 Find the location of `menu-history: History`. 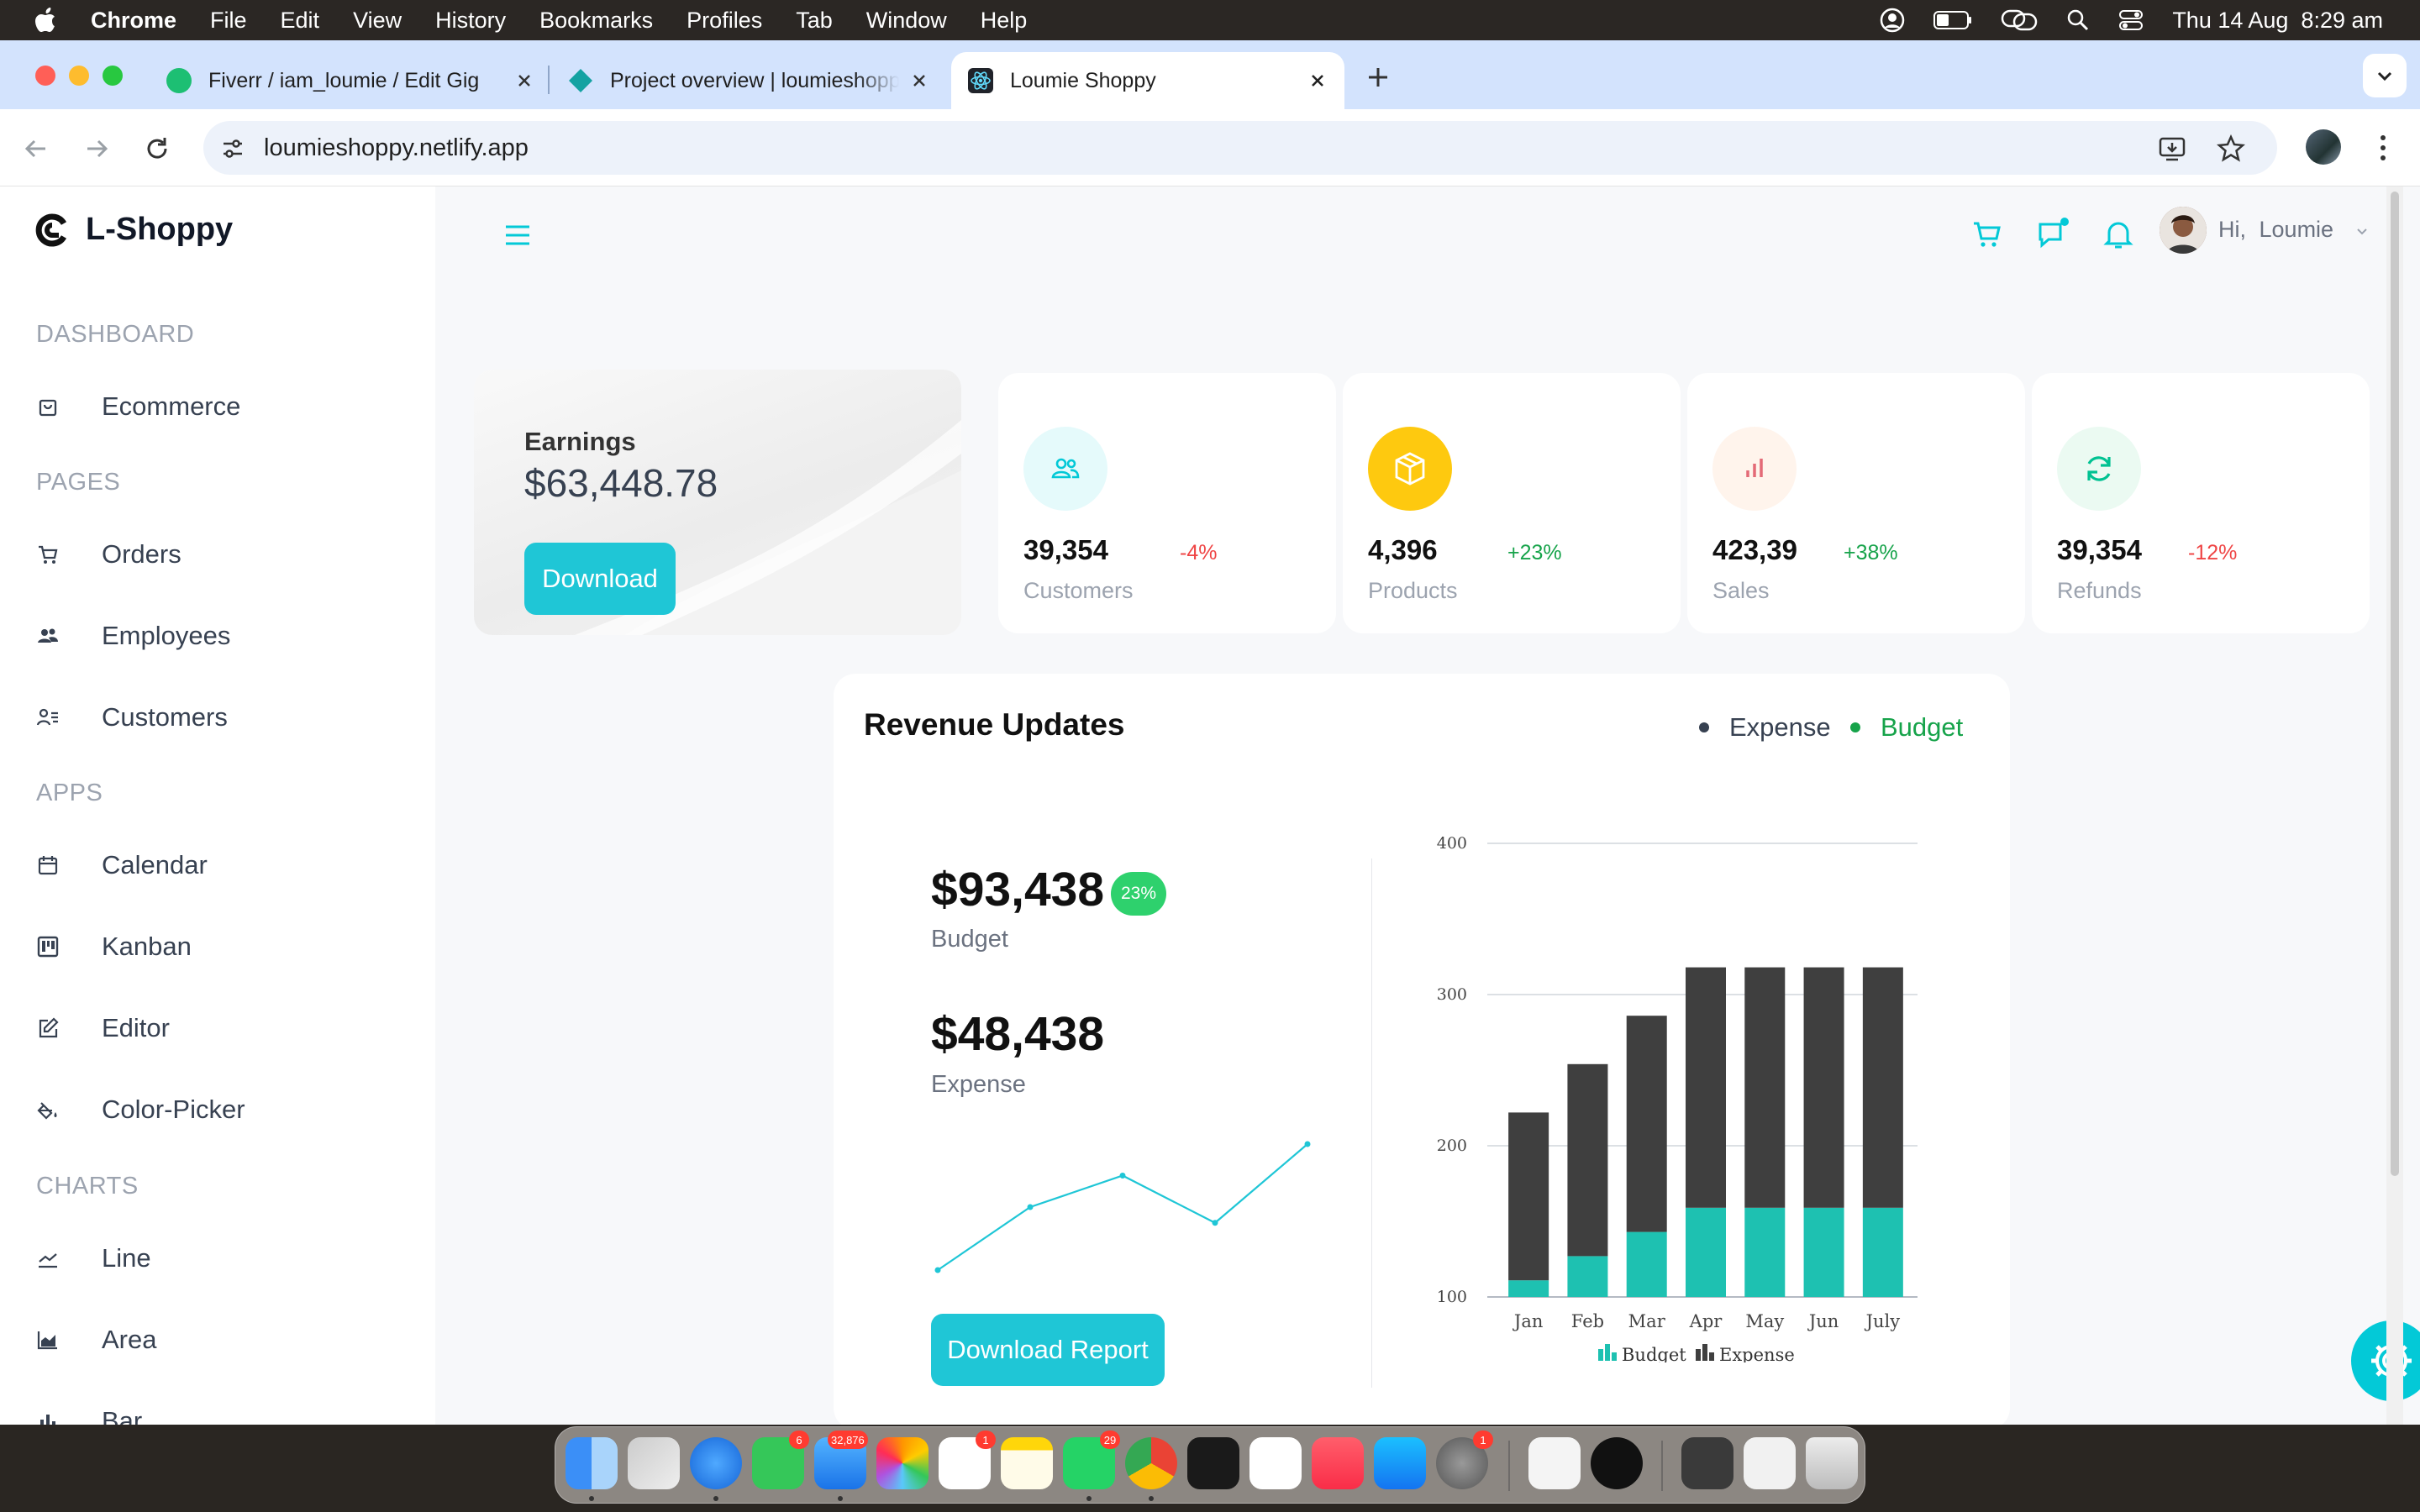

menu-history: History is located at coordinates (470, 21).